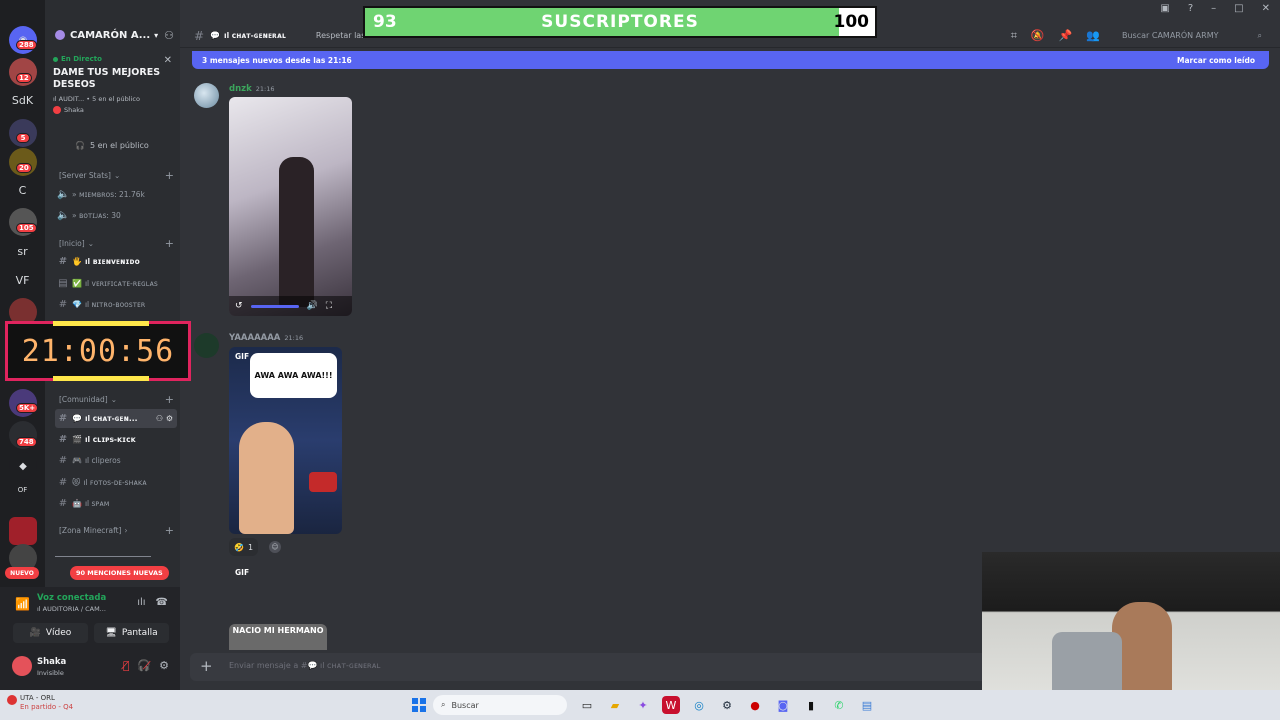  Describe the element at coordinates (169, 35) in the screenshot. I see `invite-people-icon: ⚇` at that location.